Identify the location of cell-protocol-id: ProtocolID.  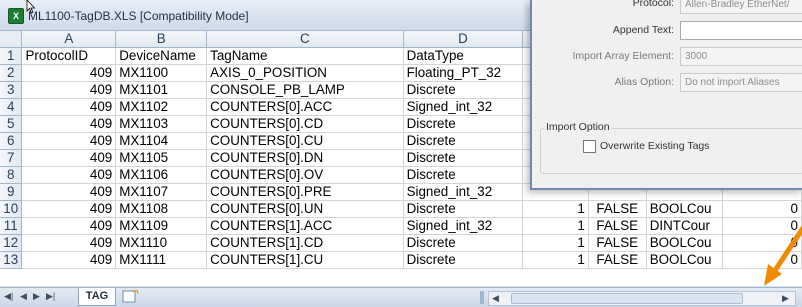
(69, 56).